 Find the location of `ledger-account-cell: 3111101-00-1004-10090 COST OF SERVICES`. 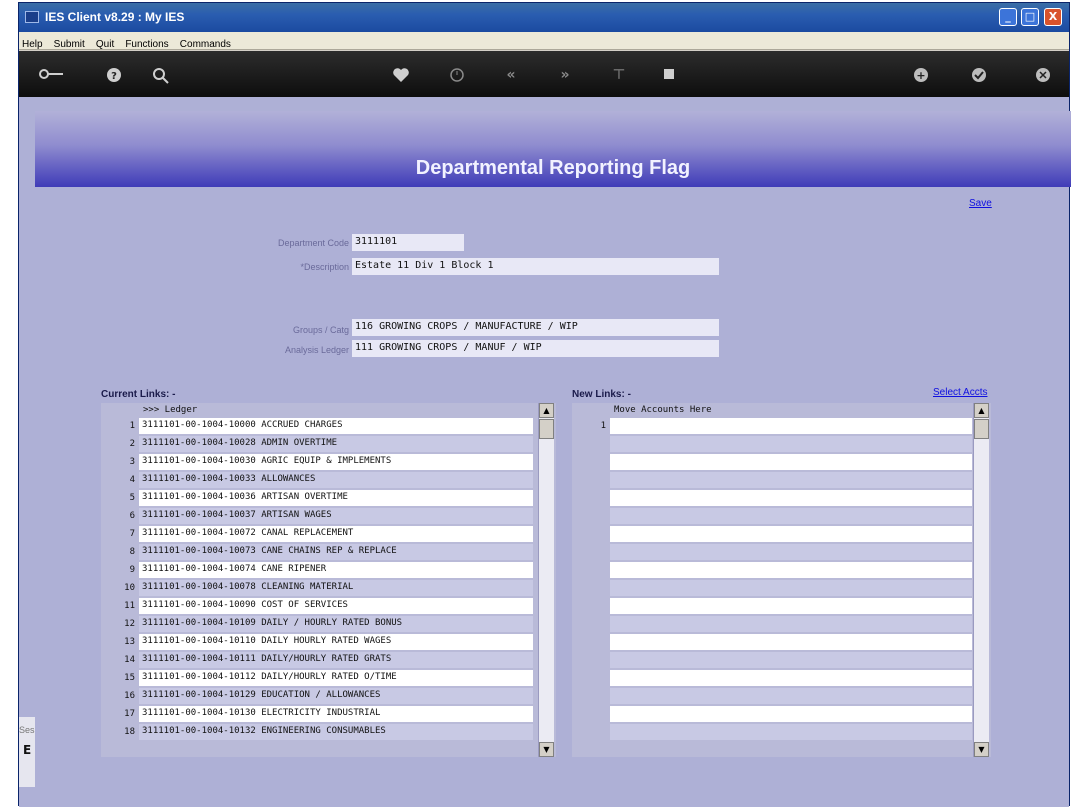

ledger-account-cell: 3111101-00-1004-10090 COST OF SERVICES is located at coordinates (336, 606).